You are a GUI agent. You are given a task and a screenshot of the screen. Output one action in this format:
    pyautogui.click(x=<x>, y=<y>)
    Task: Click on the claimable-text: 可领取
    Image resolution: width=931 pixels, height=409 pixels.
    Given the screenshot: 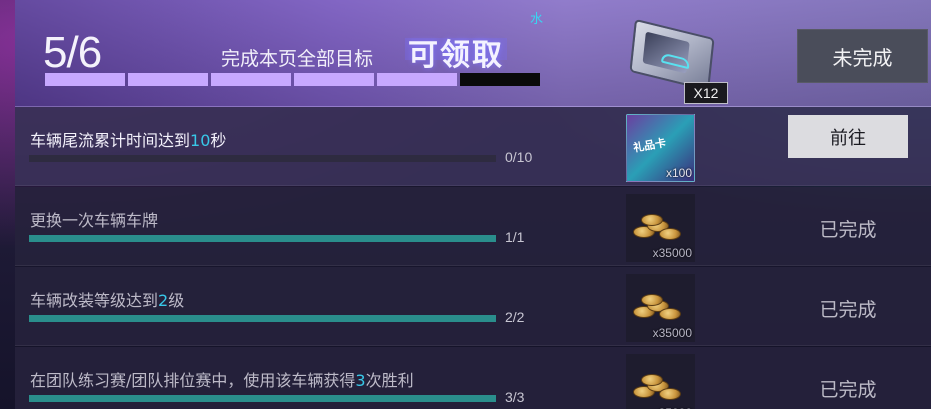 What is the action you would take?
    pyautogui.click(x=456, y=52)
    